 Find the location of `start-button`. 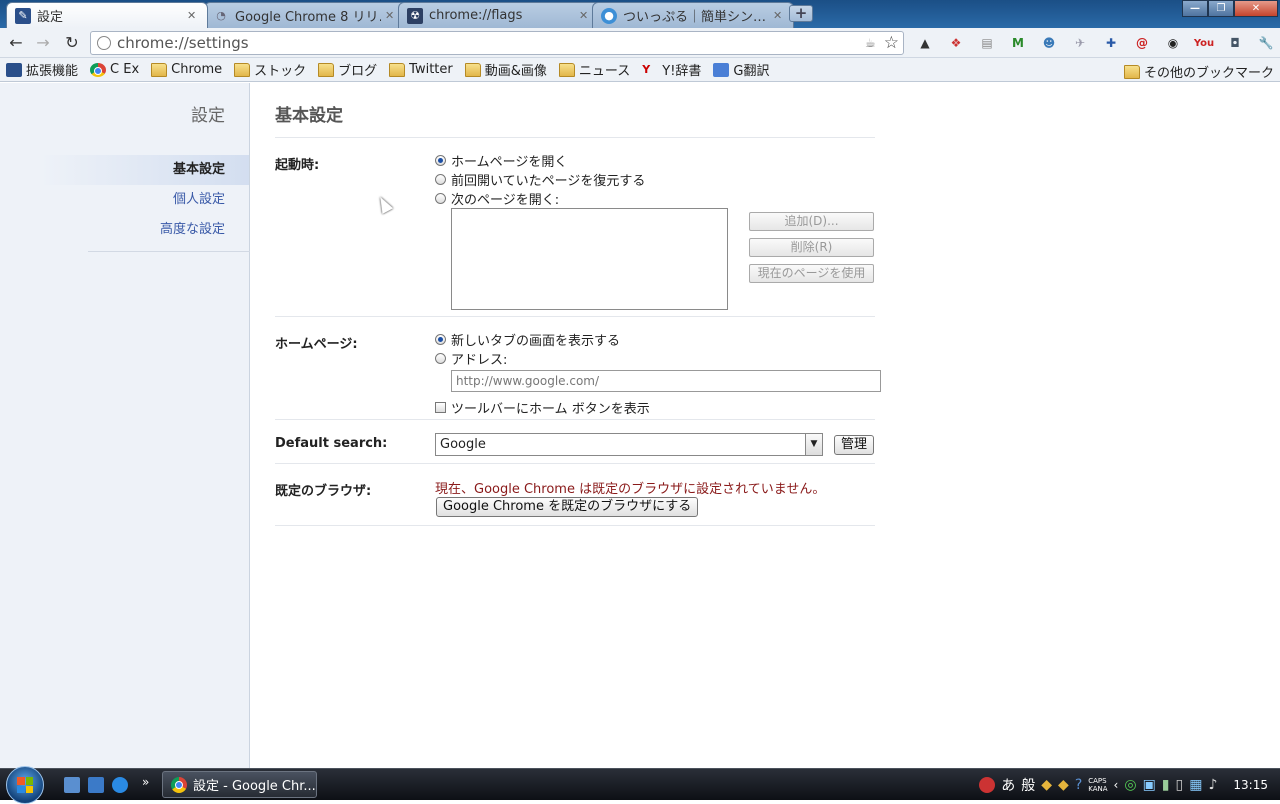

start-button is located at coordinates (25, 785).